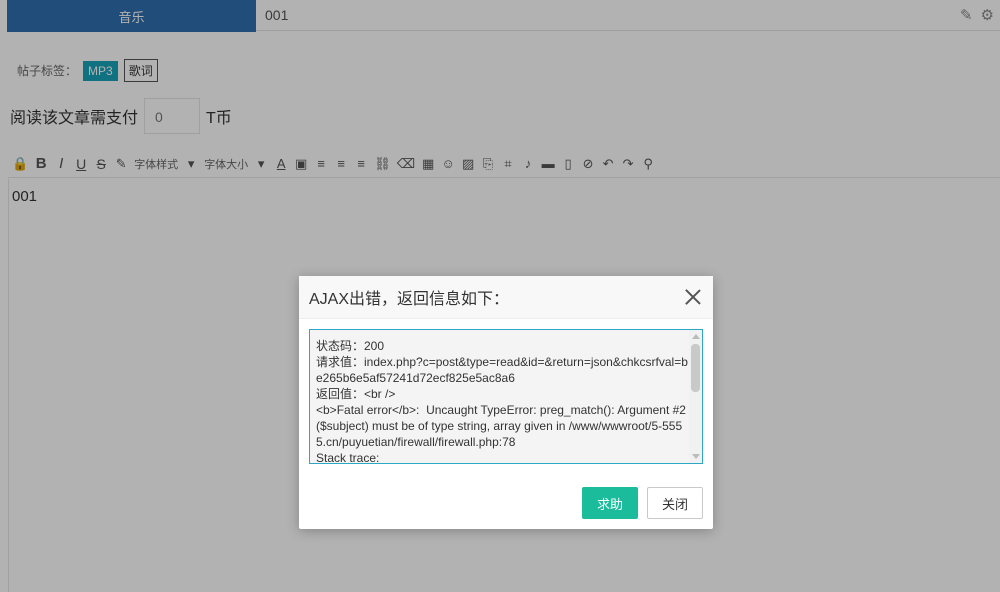 Image resolution: width=1000 pixels, height=592 pixels. I want to click on message-scrollbar, so click(695, 396).